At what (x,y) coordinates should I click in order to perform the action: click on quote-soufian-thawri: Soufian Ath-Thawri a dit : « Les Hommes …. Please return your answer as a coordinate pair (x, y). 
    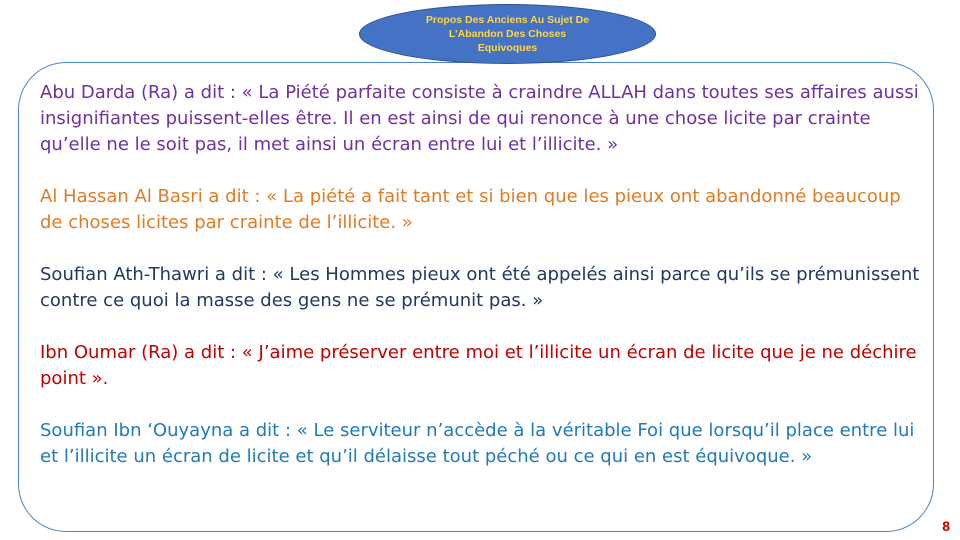
    Looking at the image, I should click on (480, 287).